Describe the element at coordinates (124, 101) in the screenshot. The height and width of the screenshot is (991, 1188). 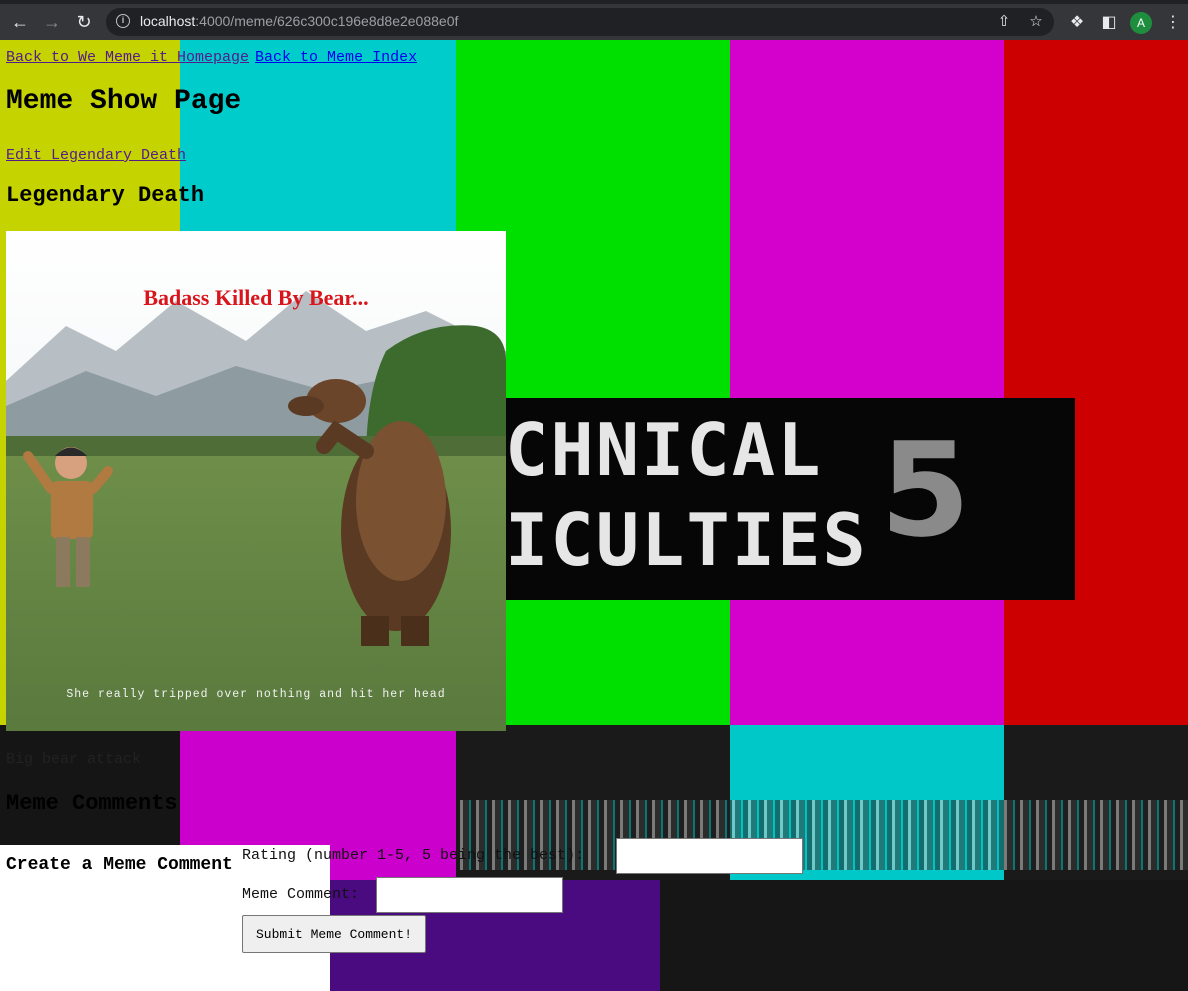
I see `page-title: Meme Show Page` at that location.